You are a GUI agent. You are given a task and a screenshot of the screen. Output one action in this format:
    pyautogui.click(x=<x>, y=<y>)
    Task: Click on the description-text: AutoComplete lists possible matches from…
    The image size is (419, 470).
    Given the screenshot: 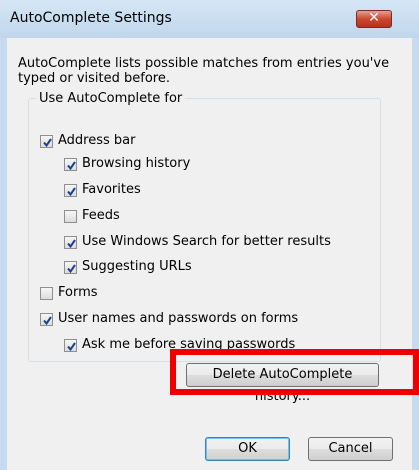 What is the action you would take?
    pyautogui.click(x=204, y=71)
    